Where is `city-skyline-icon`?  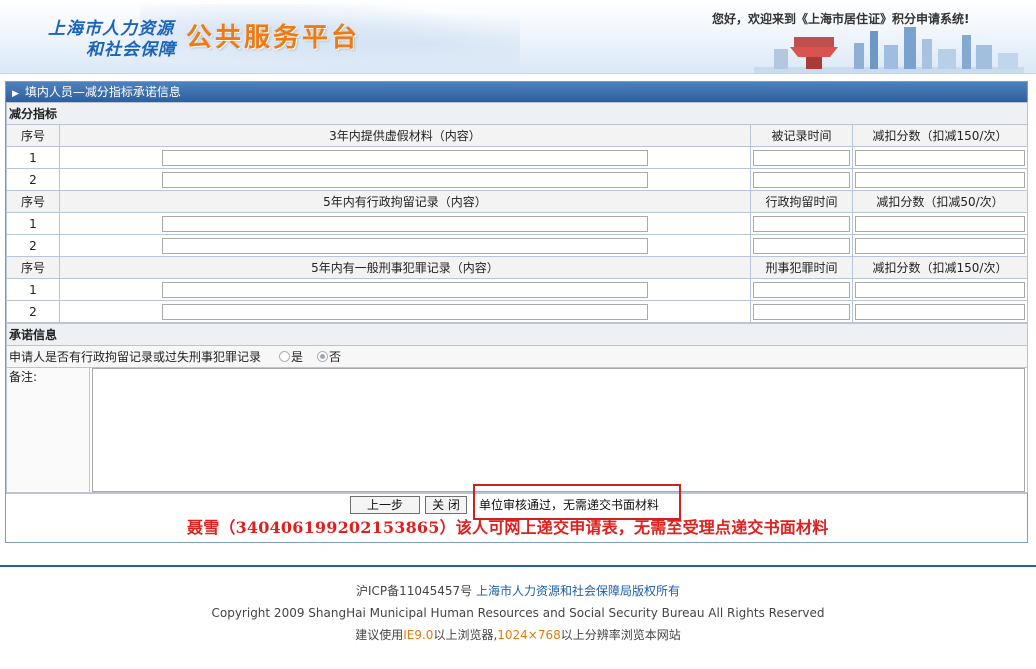
city-skyline-icon is located at coordinates (889, 50).